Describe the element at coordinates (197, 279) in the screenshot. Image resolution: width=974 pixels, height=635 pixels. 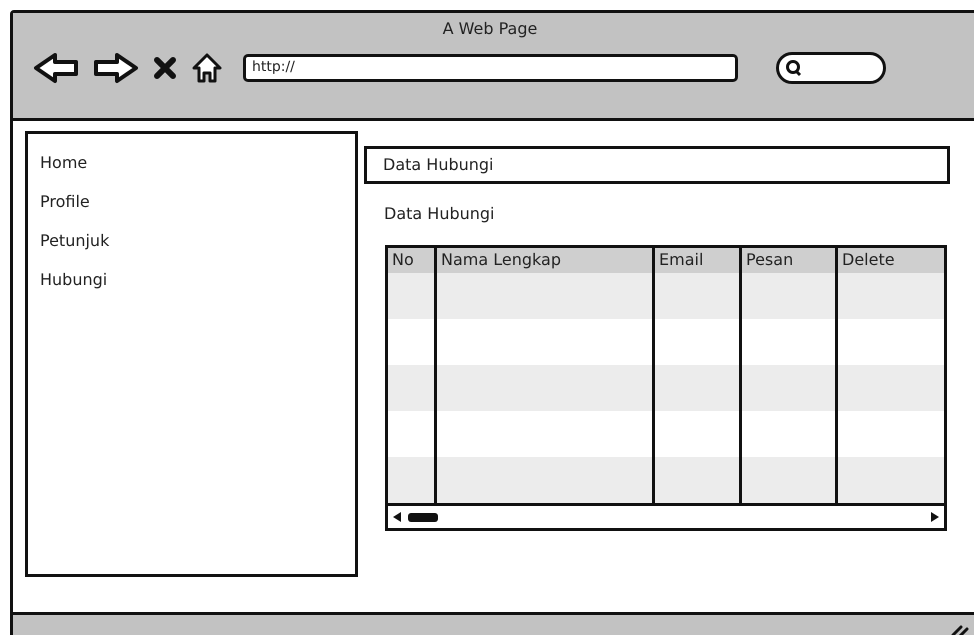
I see `sidebar-link: Hubungi` at that location.